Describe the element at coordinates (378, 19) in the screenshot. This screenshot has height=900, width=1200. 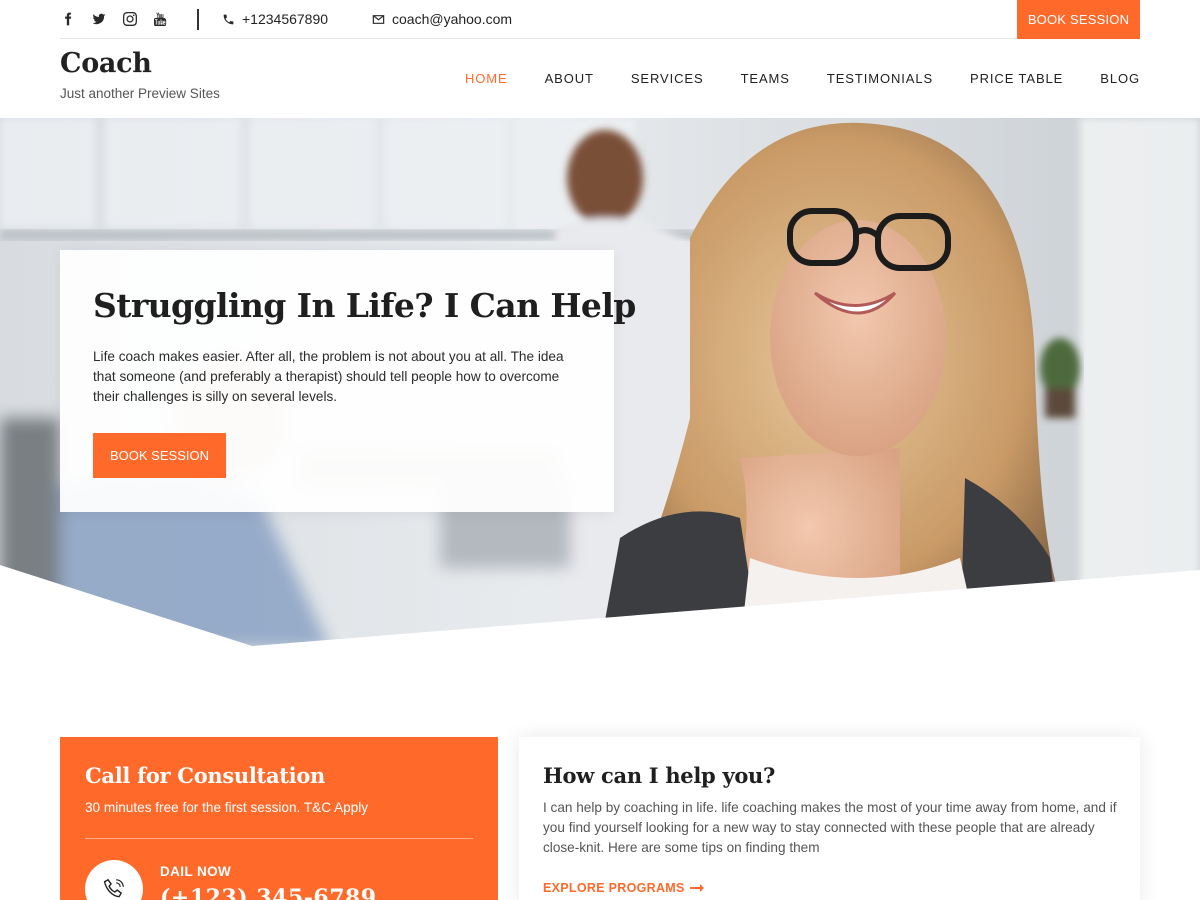
I see `envelope-icon` at that location.